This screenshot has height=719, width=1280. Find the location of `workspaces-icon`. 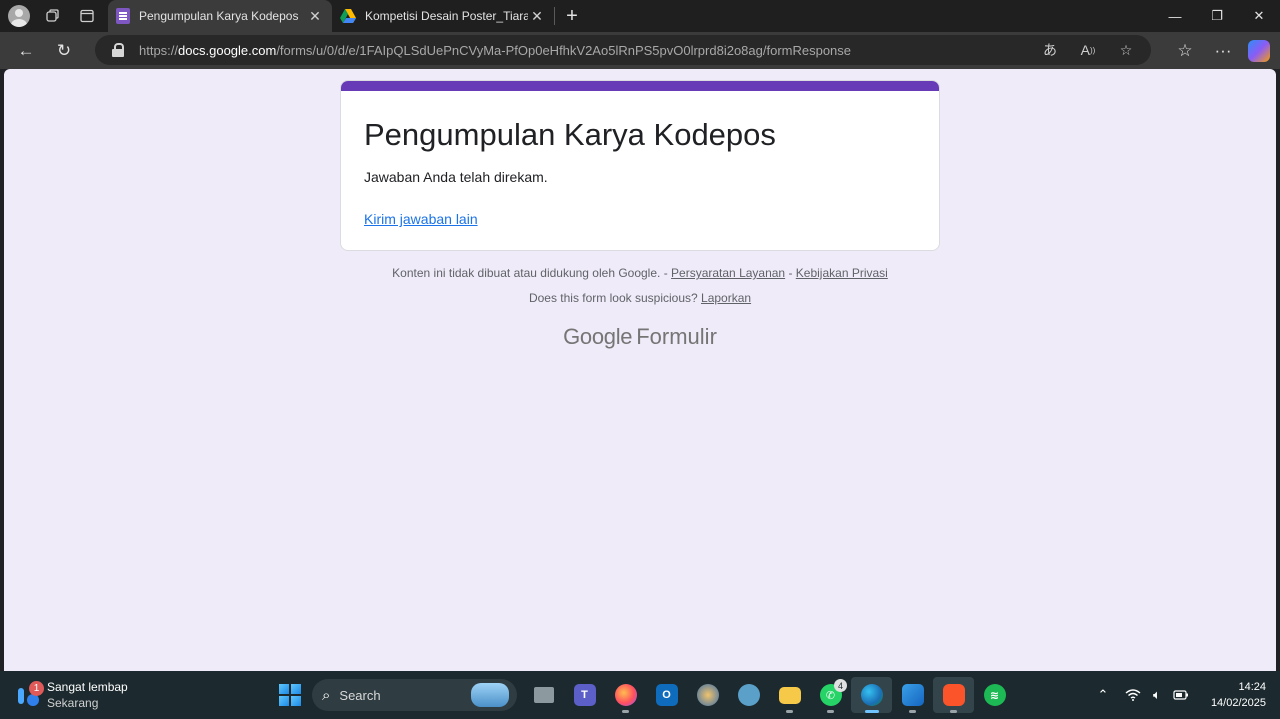

workspaces-icon is located at coordinates (53, 16).